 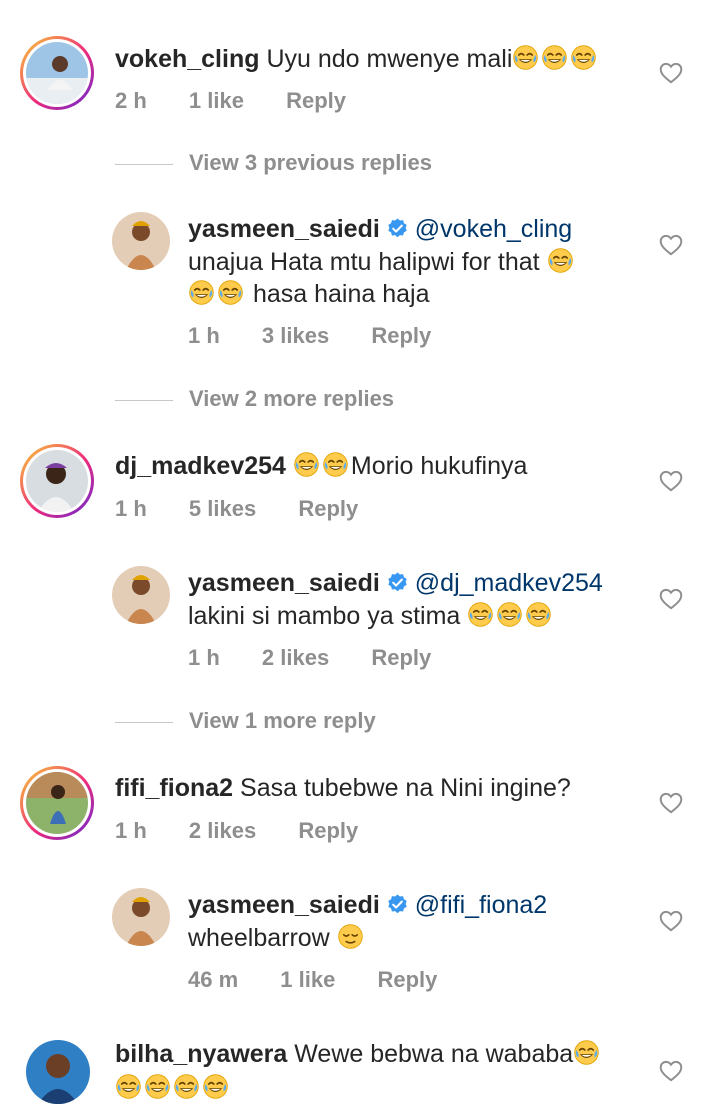 What do you see at coordinates (200, 466) in the screenshot?
I see `username: dj_madkev254` at bounding box center [200, 466].